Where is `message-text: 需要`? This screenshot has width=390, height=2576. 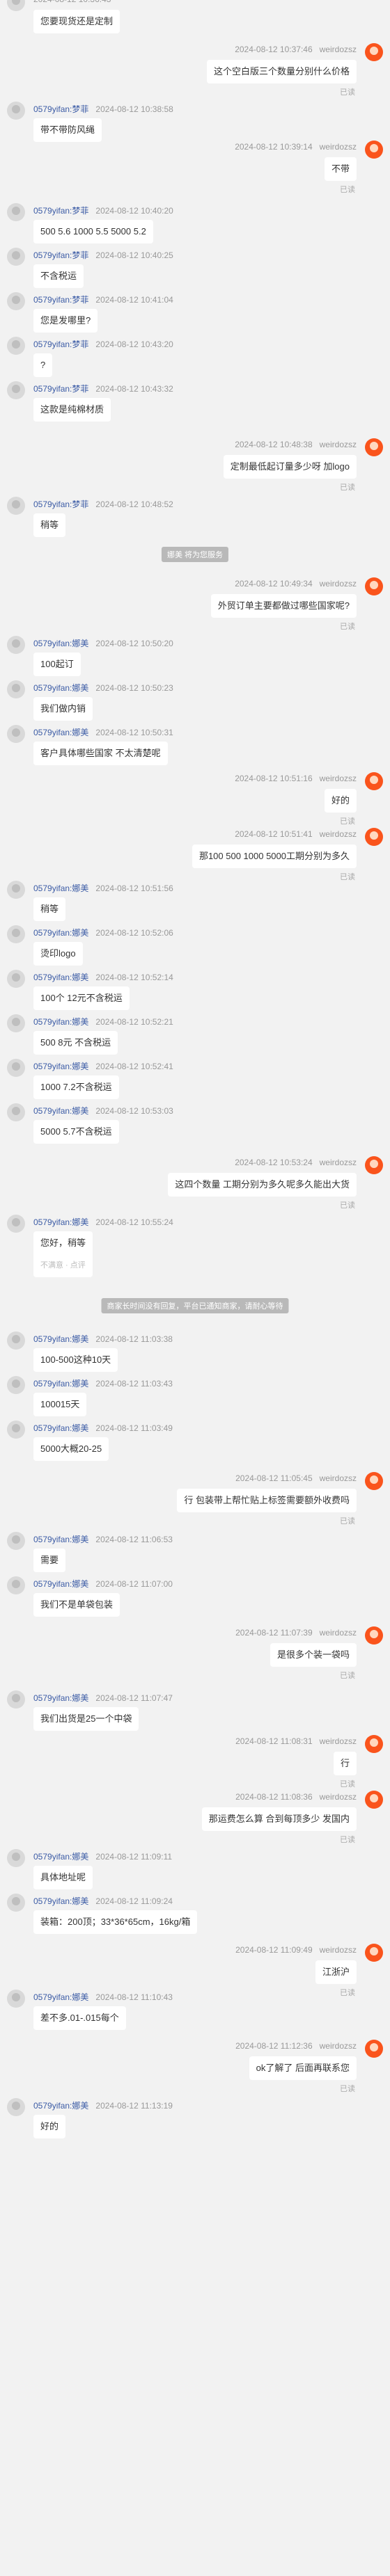
message-text: 需要 is located at coordinates (49, 1560).